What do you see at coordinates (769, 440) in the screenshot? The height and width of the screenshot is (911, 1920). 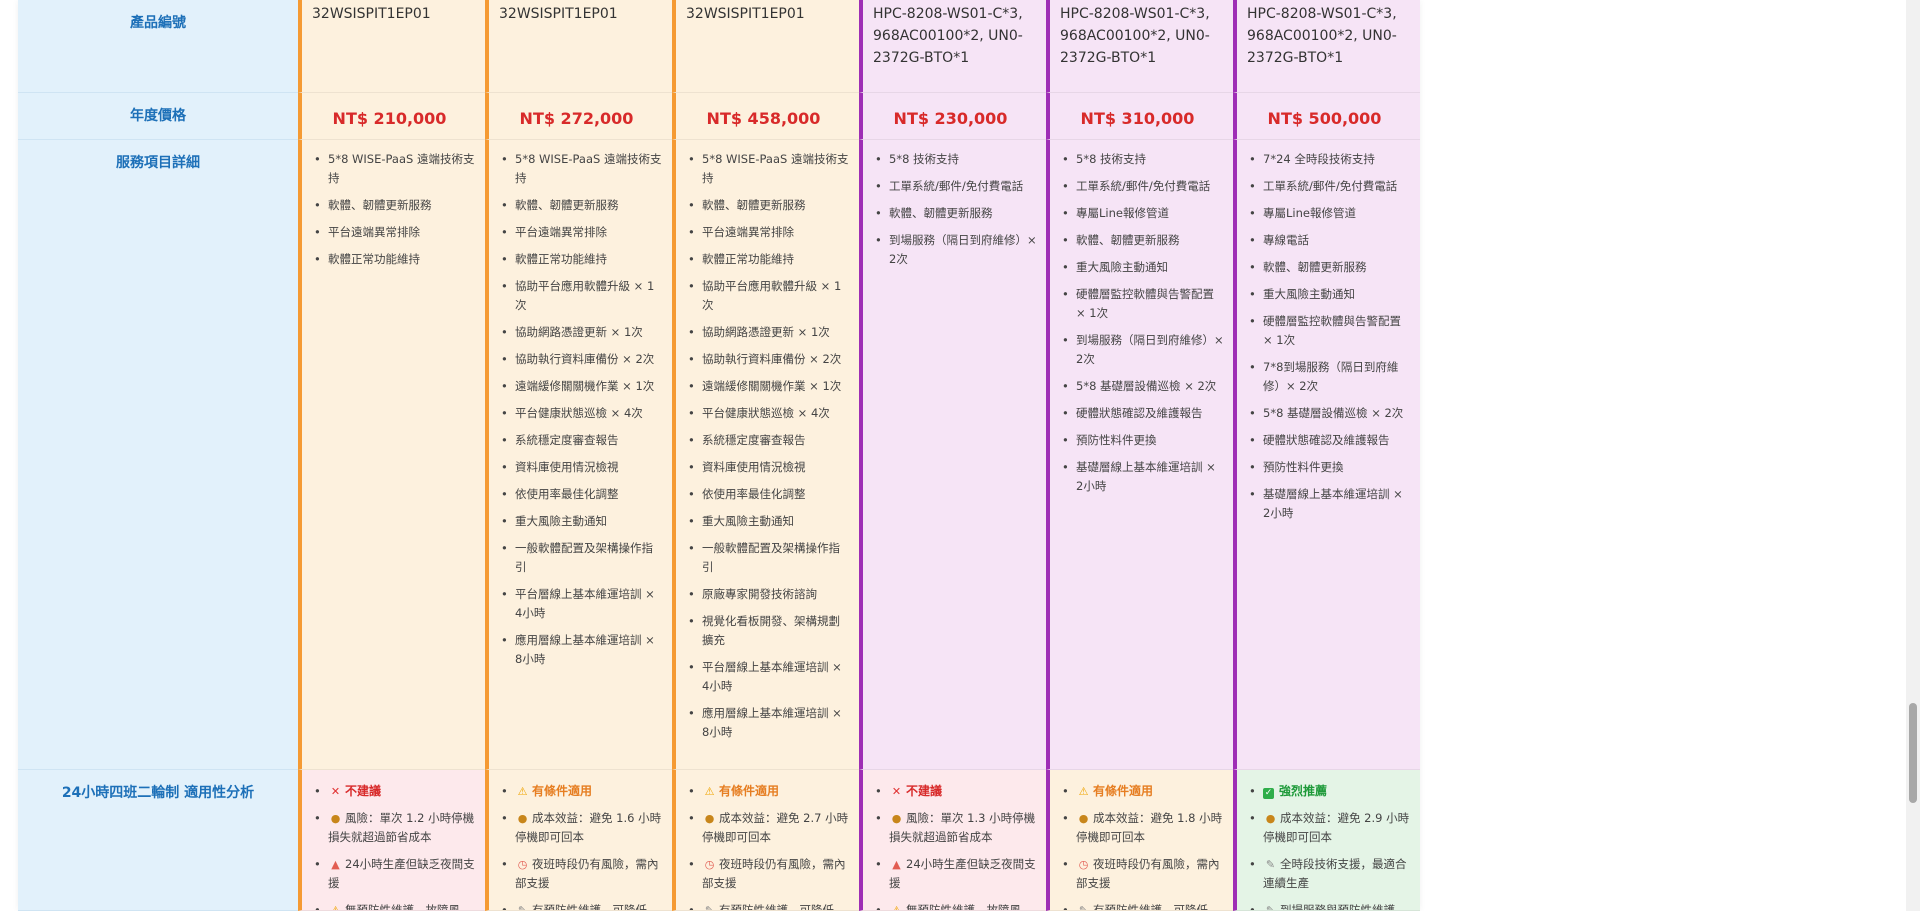 I see `service-item: 系統穩定度審查報告` at bounding box center [769, 440].